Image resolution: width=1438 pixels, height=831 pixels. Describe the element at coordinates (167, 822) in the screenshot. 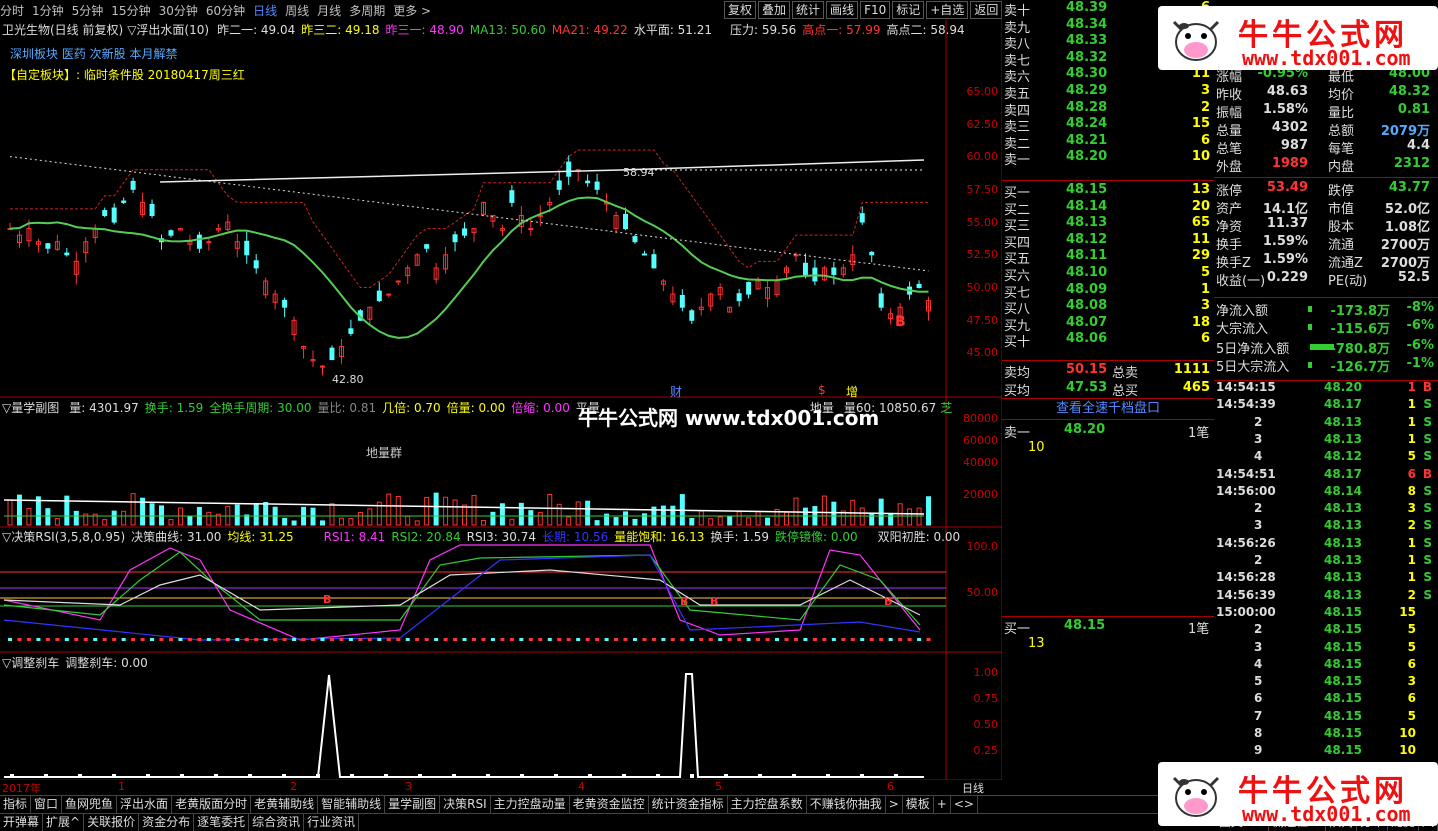

I see `info-tab: 资金分布` at that location.